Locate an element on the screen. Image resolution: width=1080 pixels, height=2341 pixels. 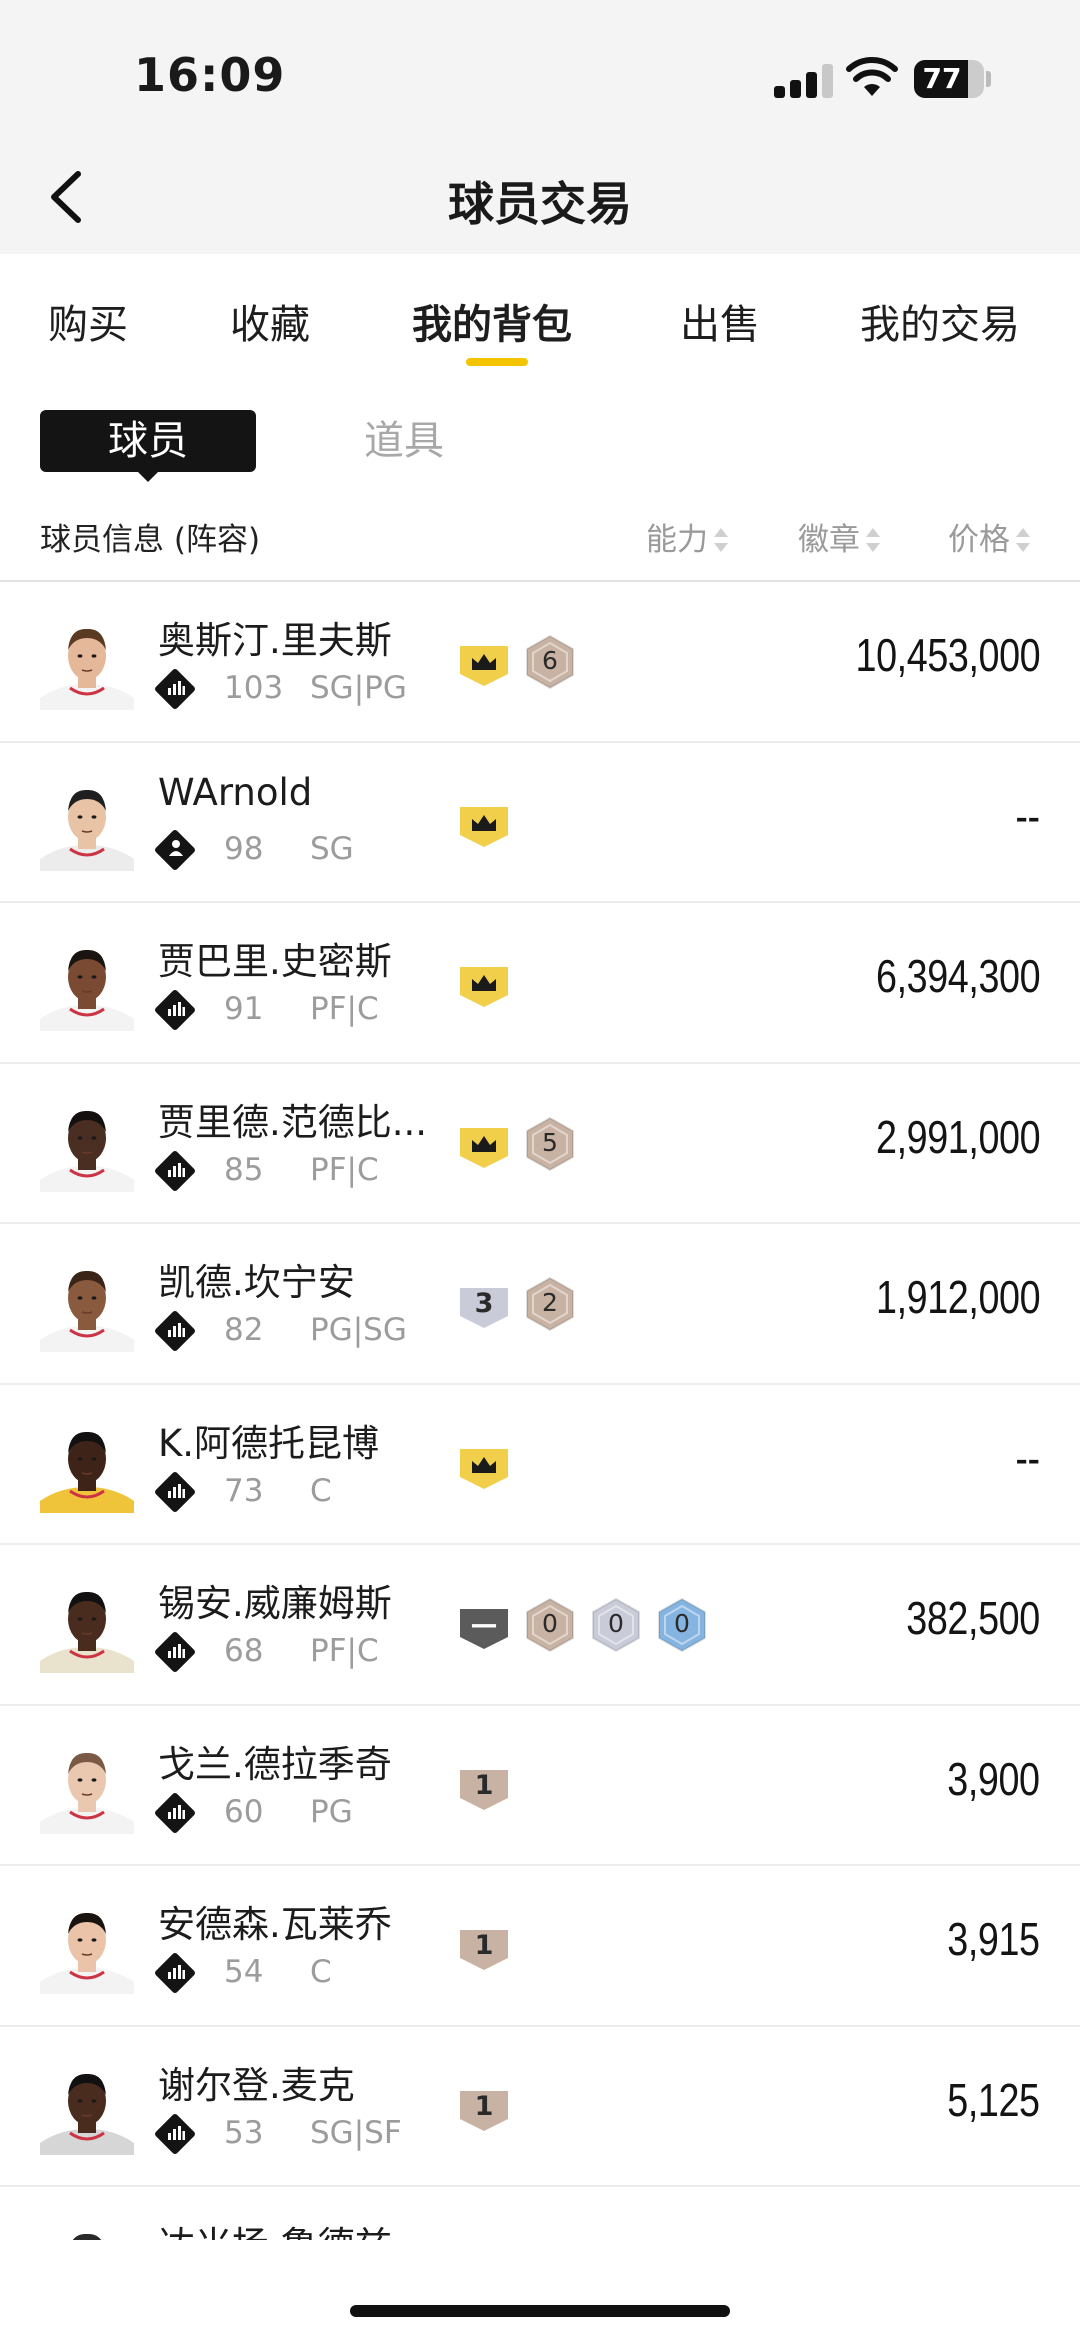
wifi-icon is located at coordinates (872, 76).